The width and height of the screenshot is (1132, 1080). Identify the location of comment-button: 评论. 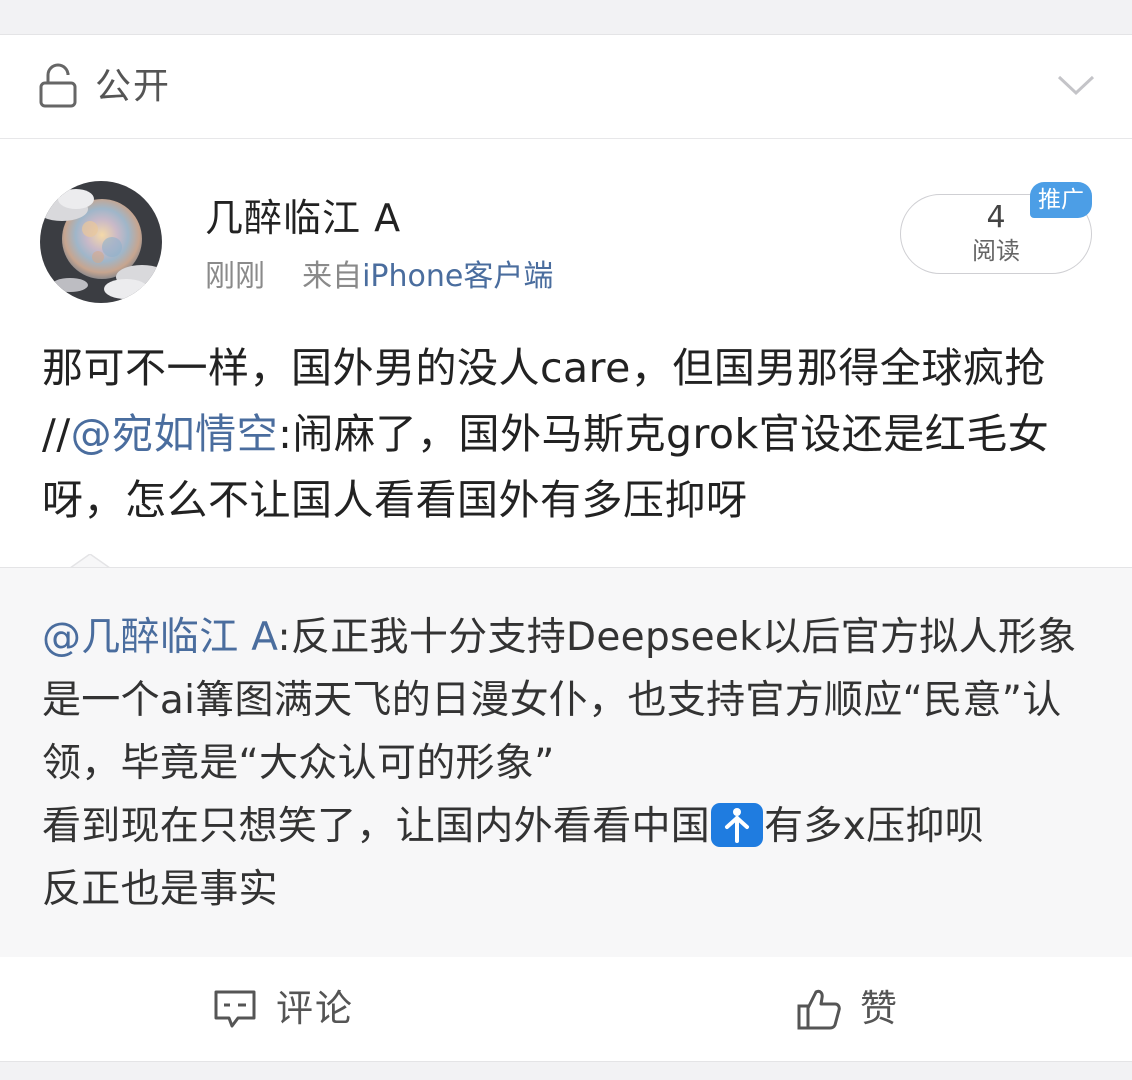
(283, 1009).